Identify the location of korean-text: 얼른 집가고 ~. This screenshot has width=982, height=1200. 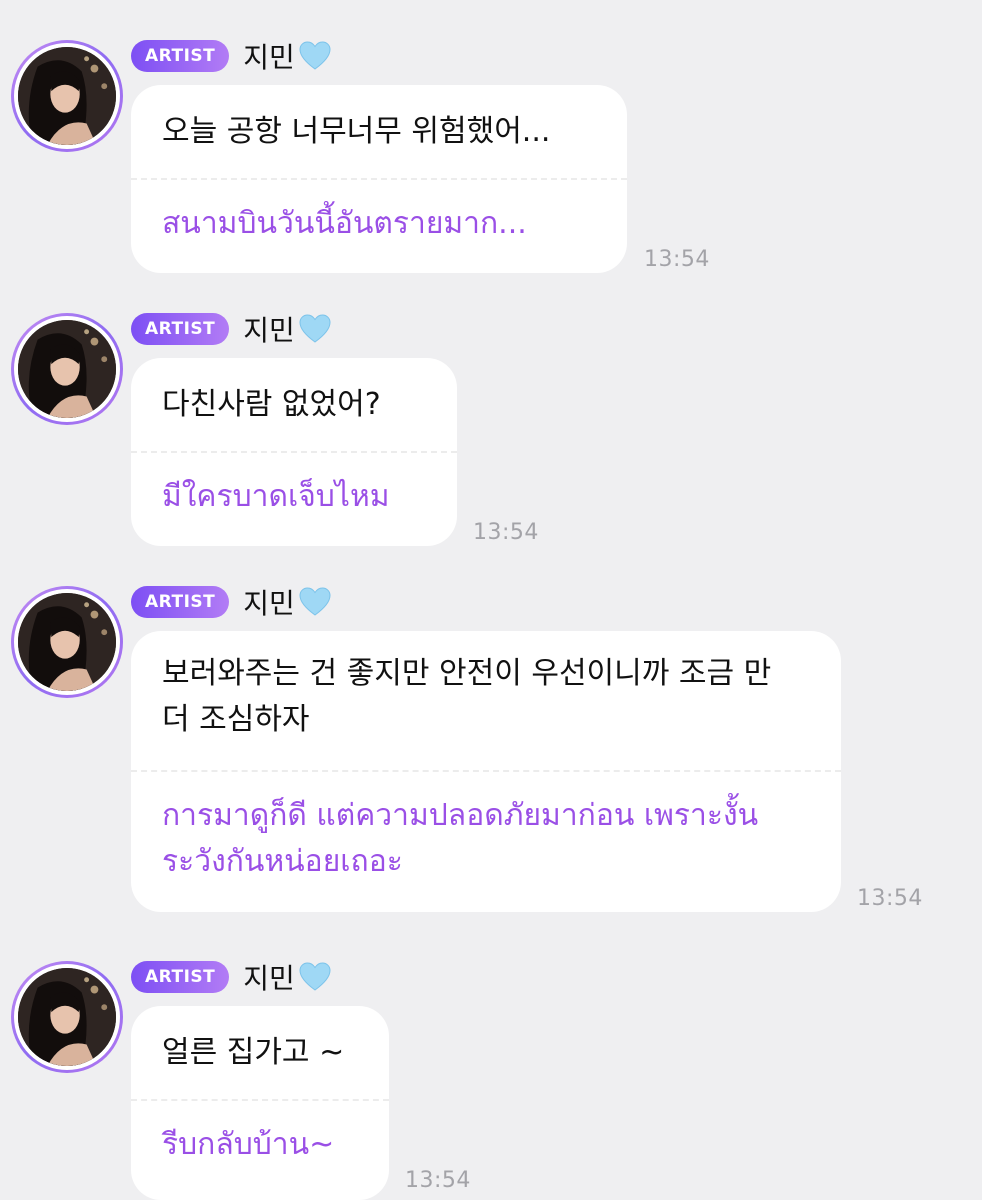
(253, 1052).